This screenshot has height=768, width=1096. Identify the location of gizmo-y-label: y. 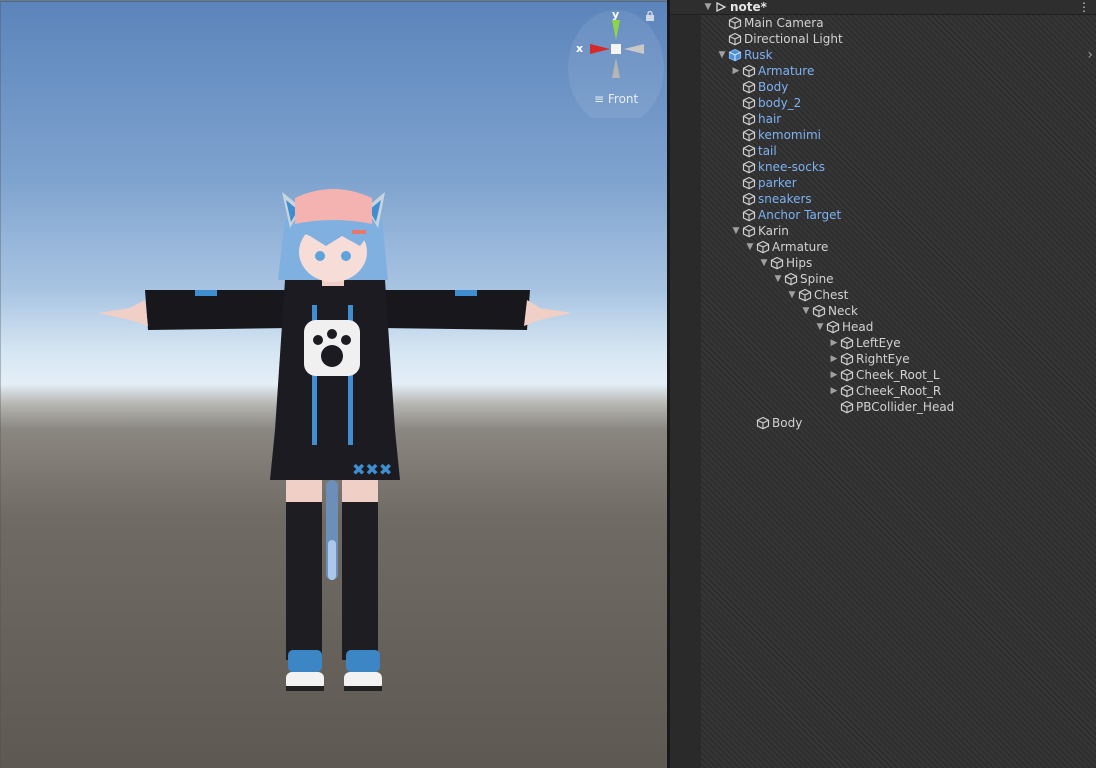
(616, 14).